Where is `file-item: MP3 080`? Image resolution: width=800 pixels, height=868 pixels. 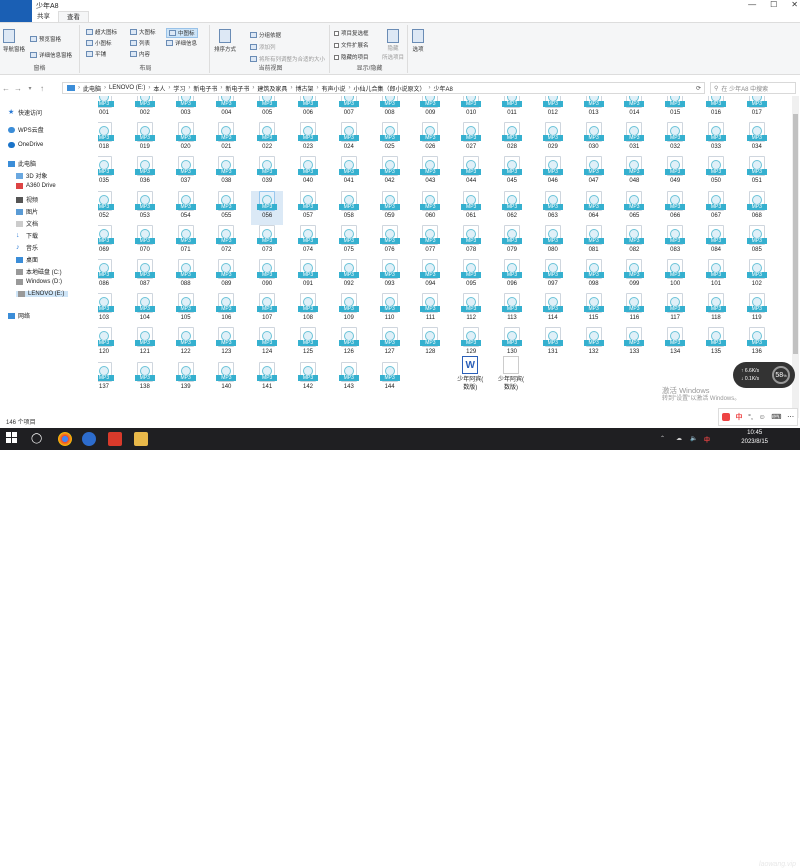
file-item: MP3 080 is located at coordinates (553, 241).